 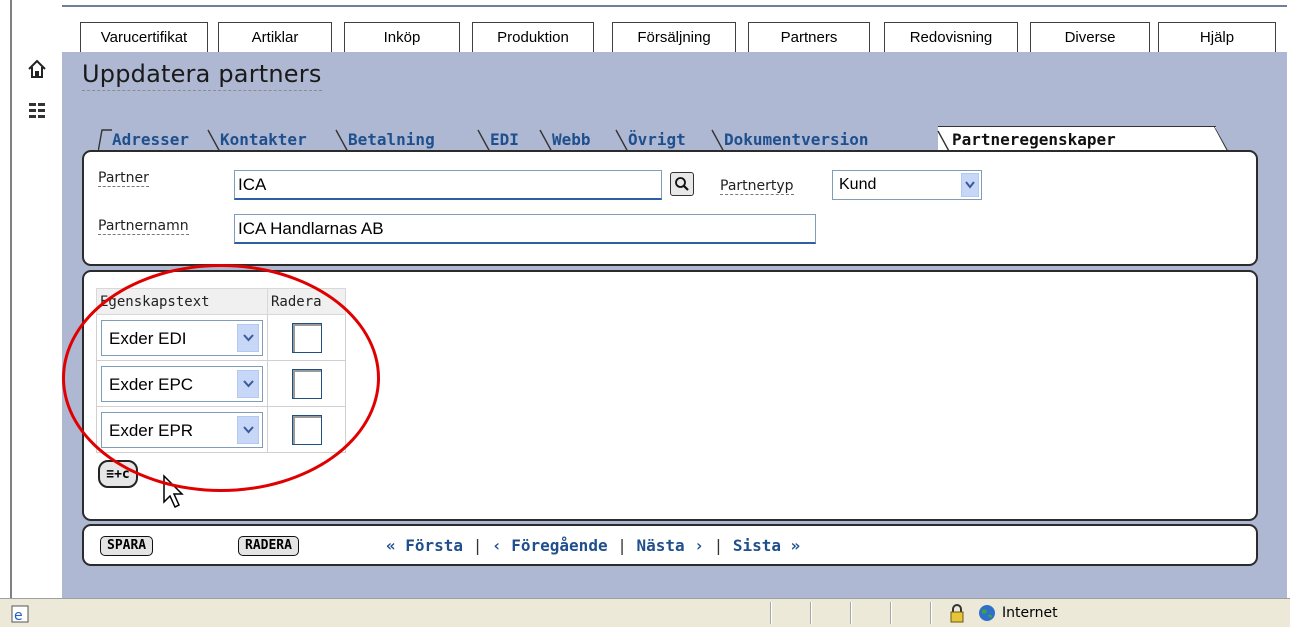 What do you see at coordinates (173, 491) in the screenshot?
I see `mouse-cursor-icon` at bounding box center [173, 491].